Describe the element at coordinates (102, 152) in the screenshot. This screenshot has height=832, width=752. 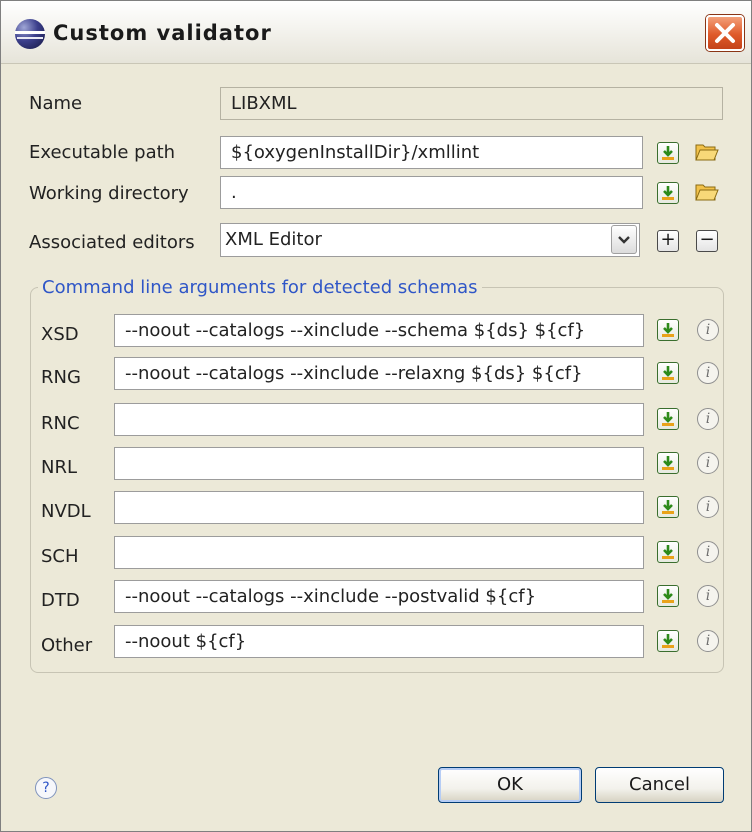
I see `executable-path-label: Executable path` at that location.